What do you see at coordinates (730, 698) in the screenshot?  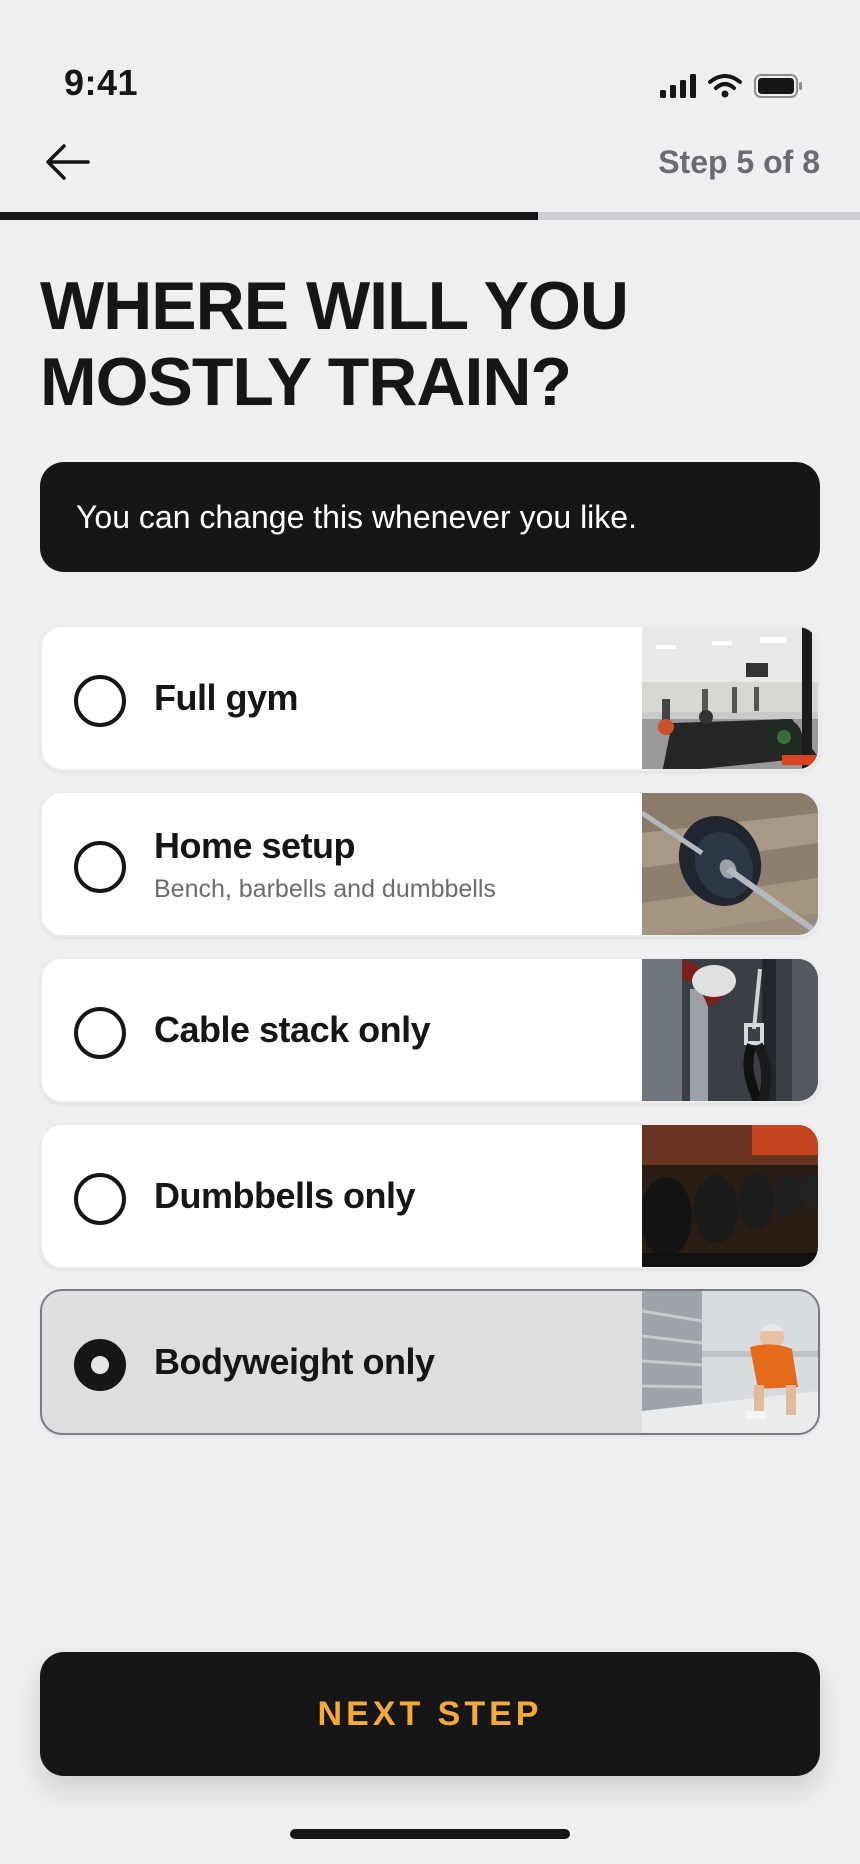 I see `gym-interior-photo` at bounding box center [730, 698].